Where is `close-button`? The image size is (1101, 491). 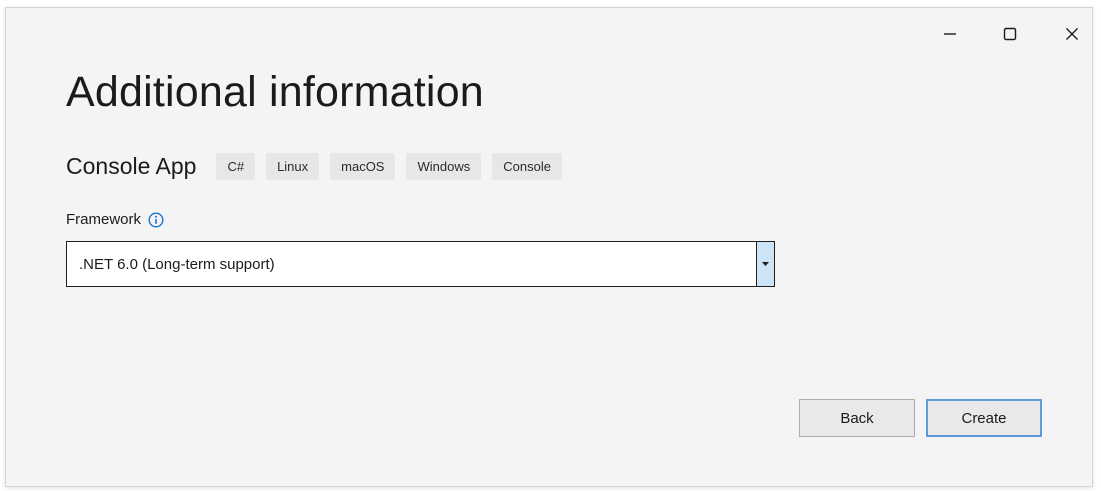 close-button is located at coordinates (1072, 34).